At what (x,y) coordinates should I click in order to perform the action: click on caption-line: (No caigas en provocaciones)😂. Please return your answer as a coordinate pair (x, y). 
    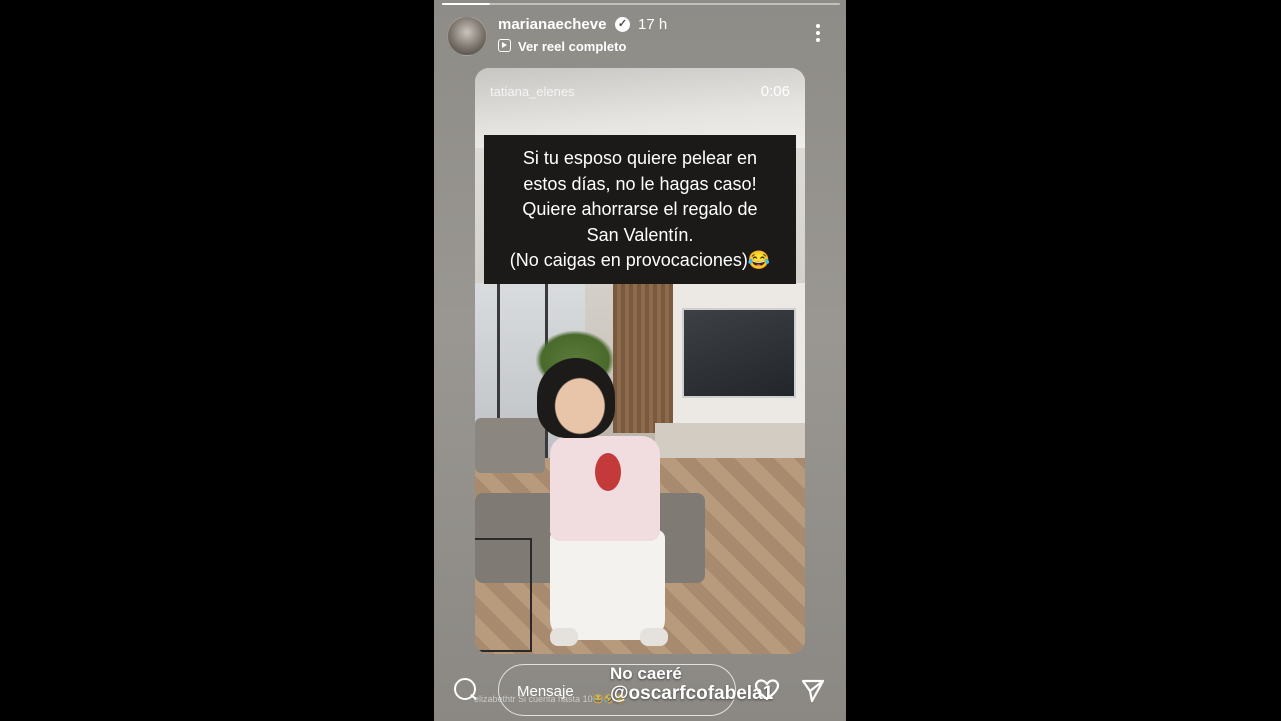
    Looking at the image, I should click on (640, 260).